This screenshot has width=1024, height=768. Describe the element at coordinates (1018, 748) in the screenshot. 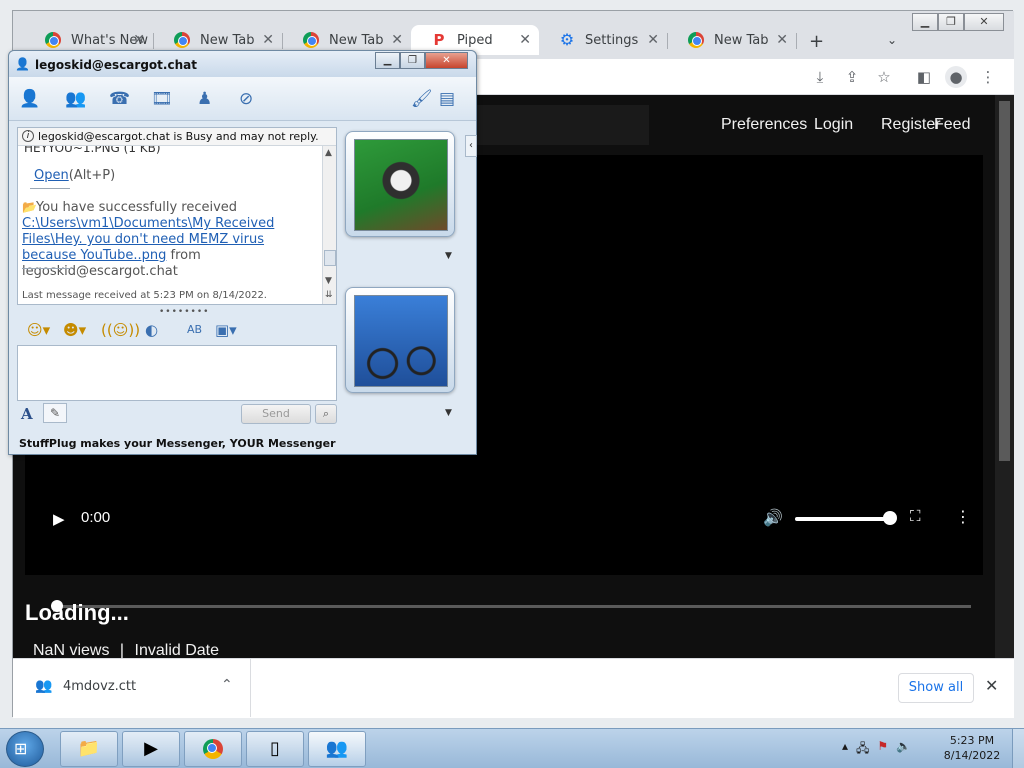

I see `show-desktop-button` at that location.